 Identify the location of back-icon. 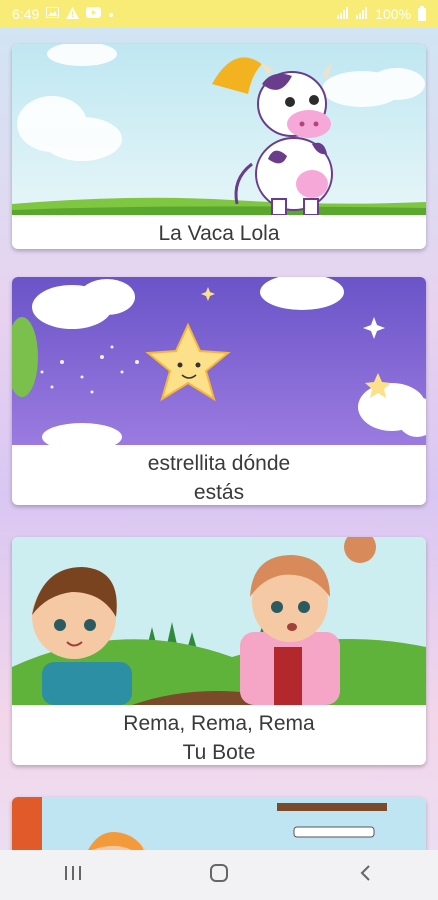
(365, 875).